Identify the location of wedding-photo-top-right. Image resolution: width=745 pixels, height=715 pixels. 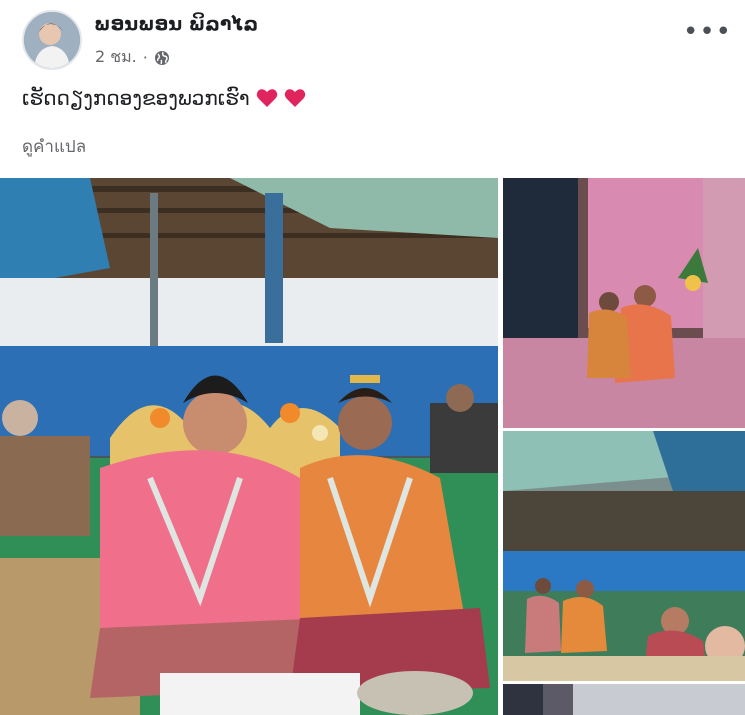
(624, 303).